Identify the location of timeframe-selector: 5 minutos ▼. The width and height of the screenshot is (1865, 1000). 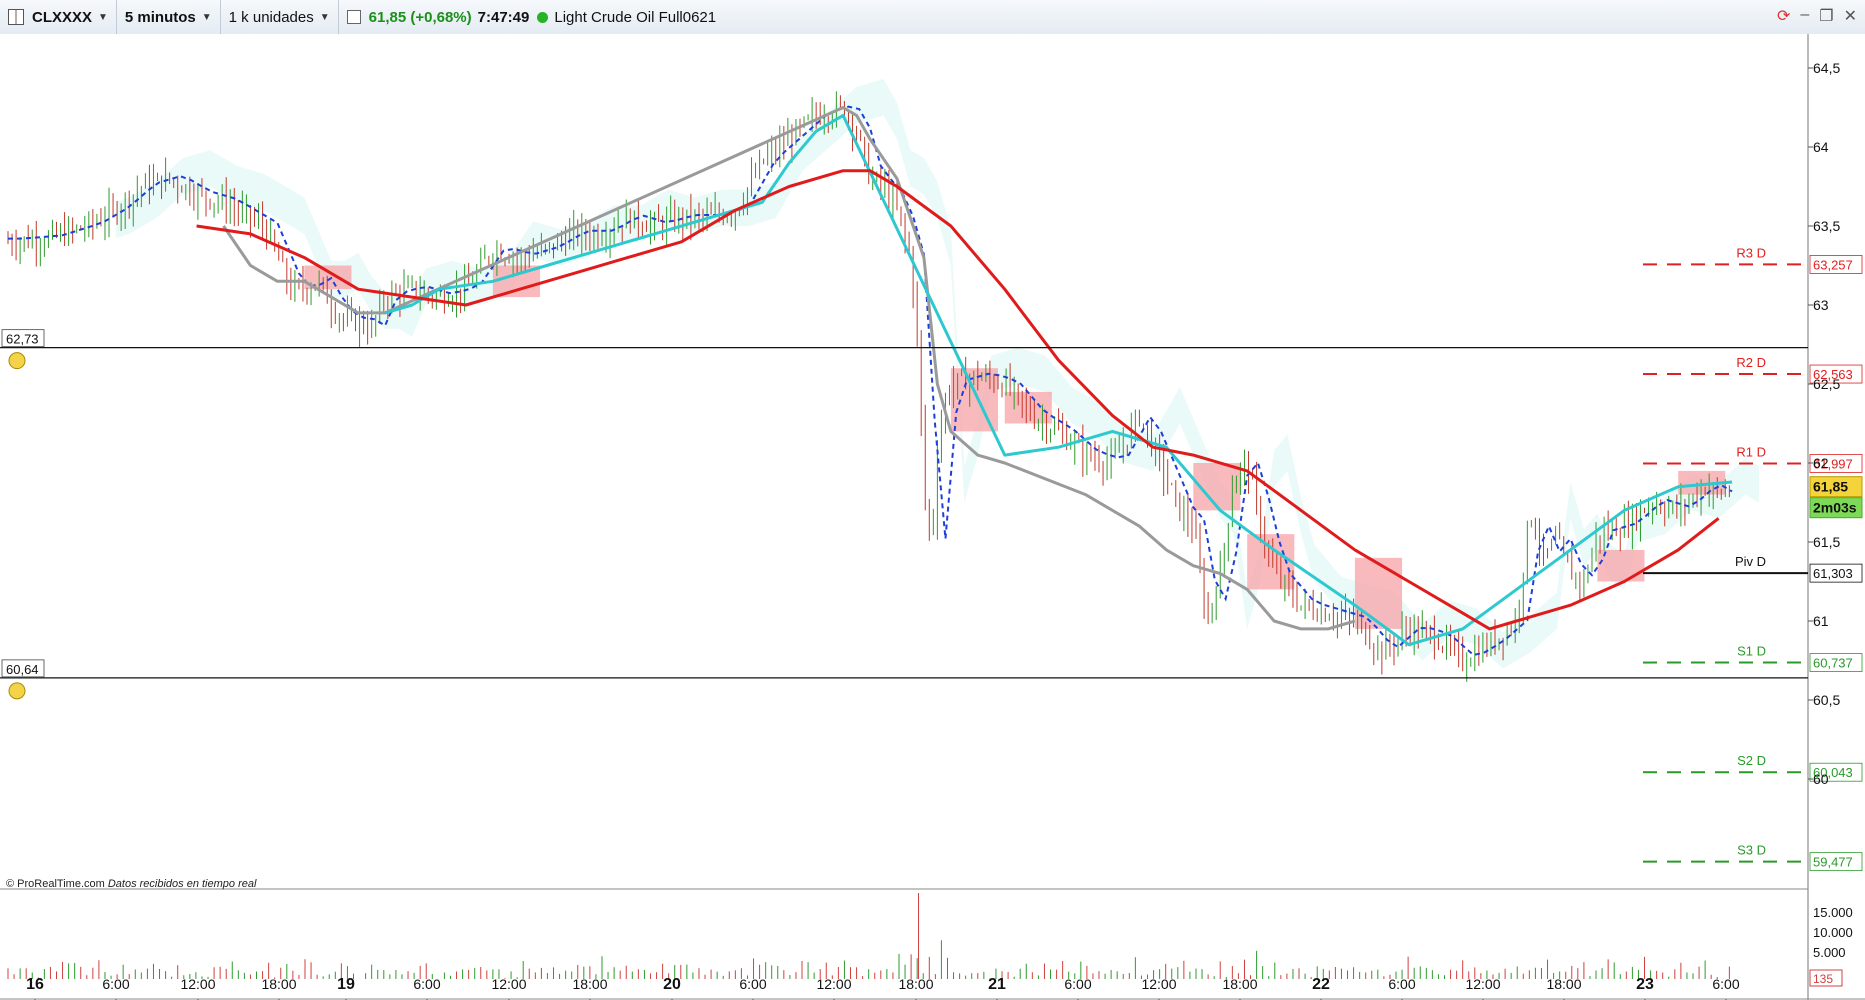
(169, 17).